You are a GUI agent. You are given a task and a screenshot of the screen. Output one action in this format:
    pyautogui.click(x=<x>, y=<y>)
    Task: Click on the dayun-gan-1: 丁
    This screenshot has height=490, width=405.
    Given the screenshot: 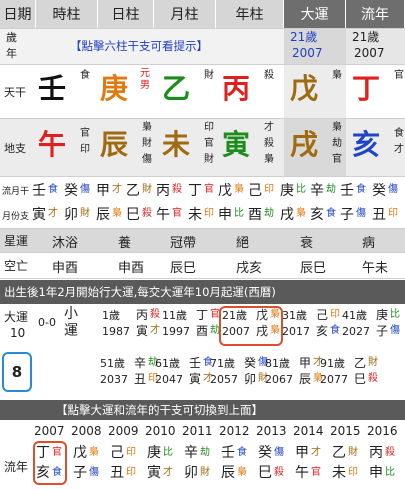 What is the action you would take?
    pyautogui.click(x=202, y=315)
    